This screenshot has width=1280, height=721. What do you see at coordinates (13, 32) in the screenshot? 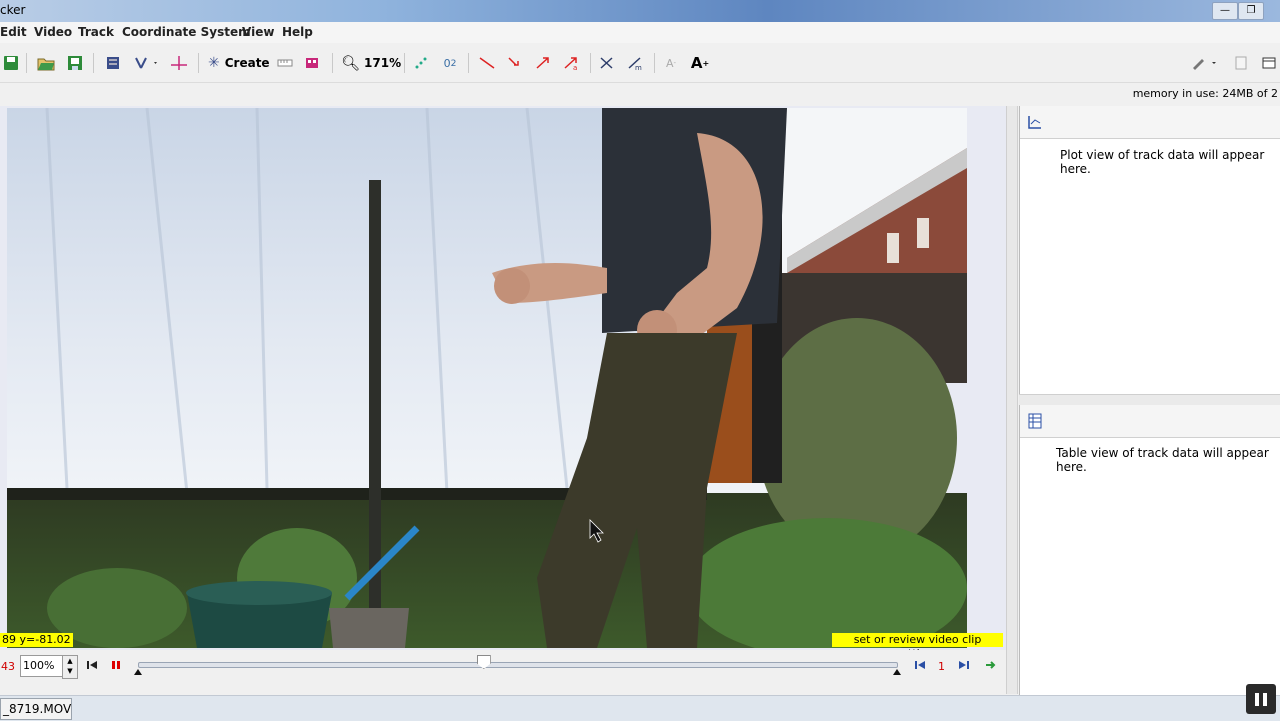
I see `menu-edit: Edit` at bounding box center [13, 32].